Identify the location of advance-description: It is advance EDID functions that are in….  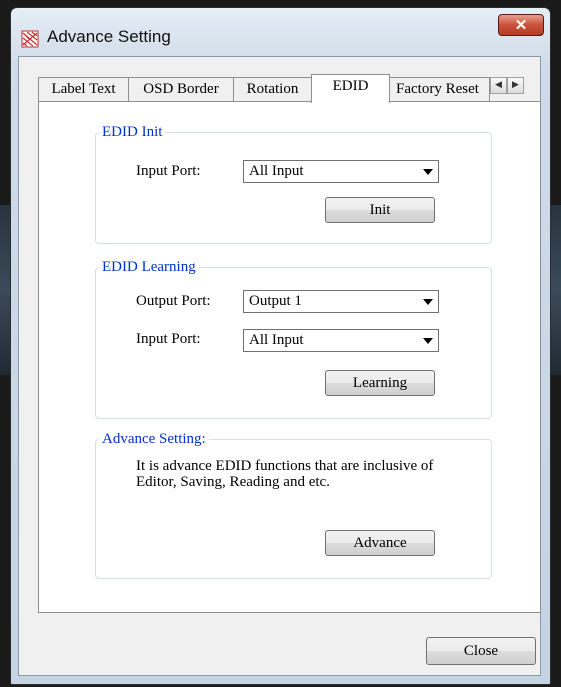
(285, 474).